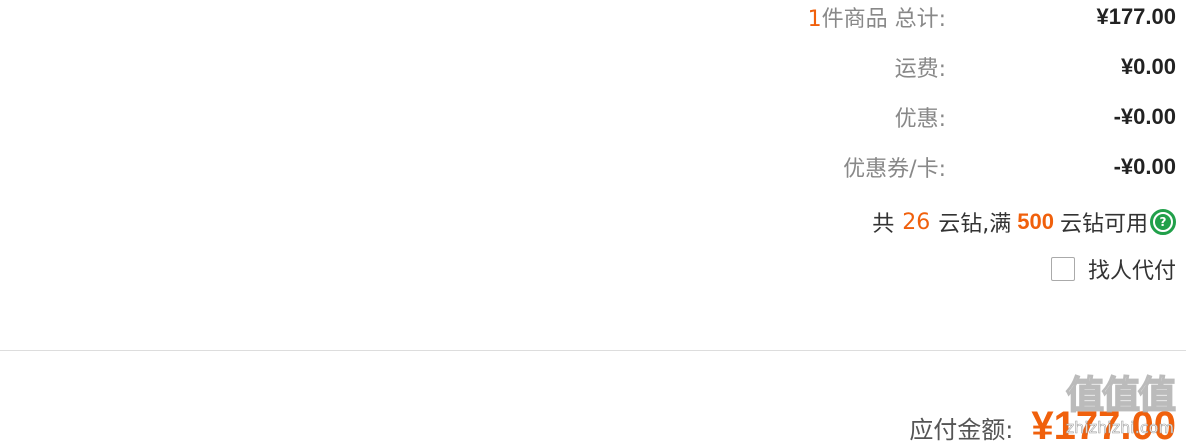  What do you see at coordinates (894, 169) in the screenshot?
I see `coupon-label: 优惠券/卡:` at bounding box center [894, 169].